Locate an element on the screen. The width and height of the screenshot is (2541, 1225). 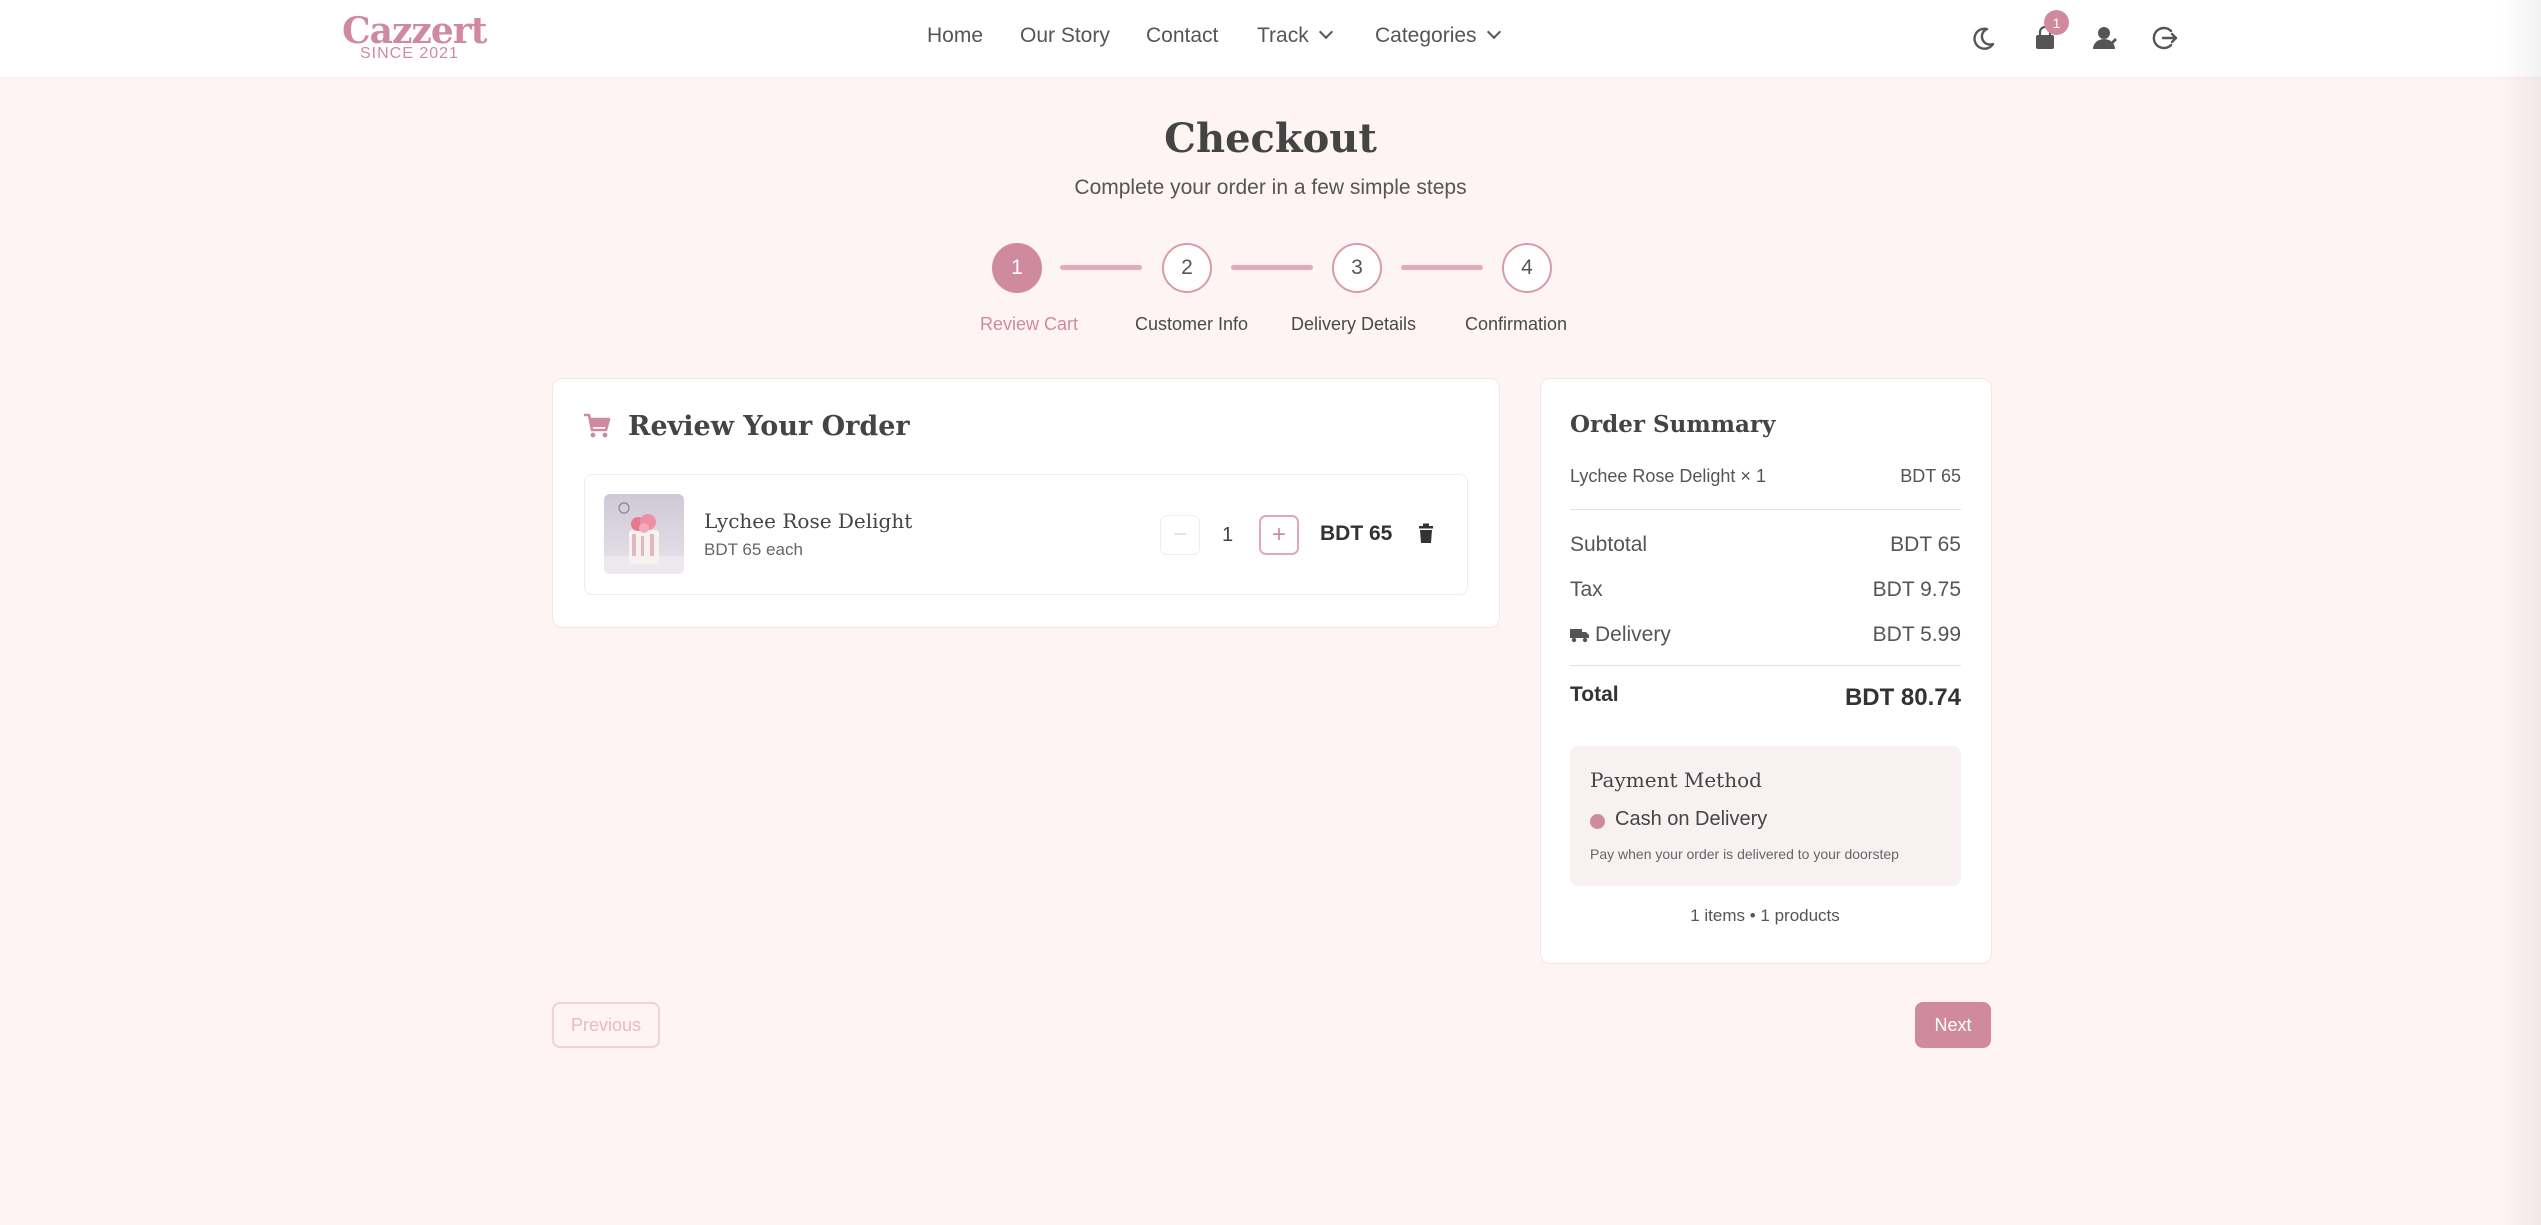
review-order-title: Review Your Order is located at coordinates (769, 426).